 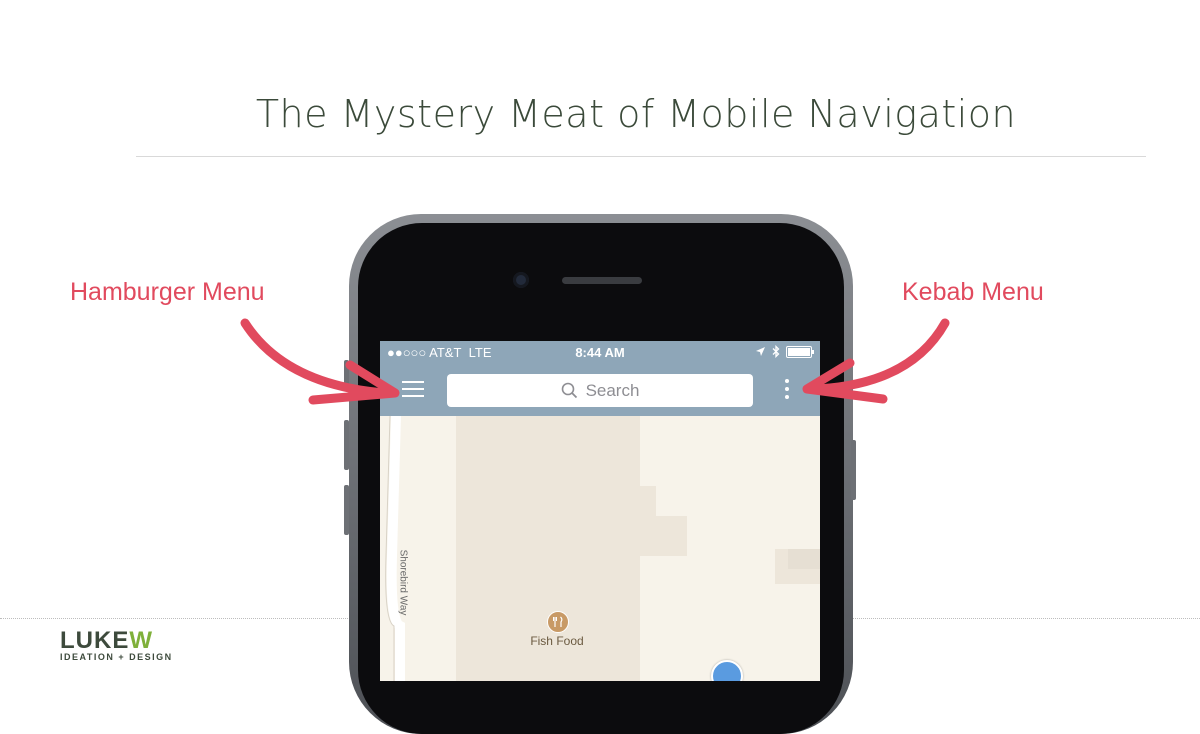 What do you see at coordinates (403, 582) in the screenshot?
I see `street-label: Shorebird Way` at bounding box center [403, 582].